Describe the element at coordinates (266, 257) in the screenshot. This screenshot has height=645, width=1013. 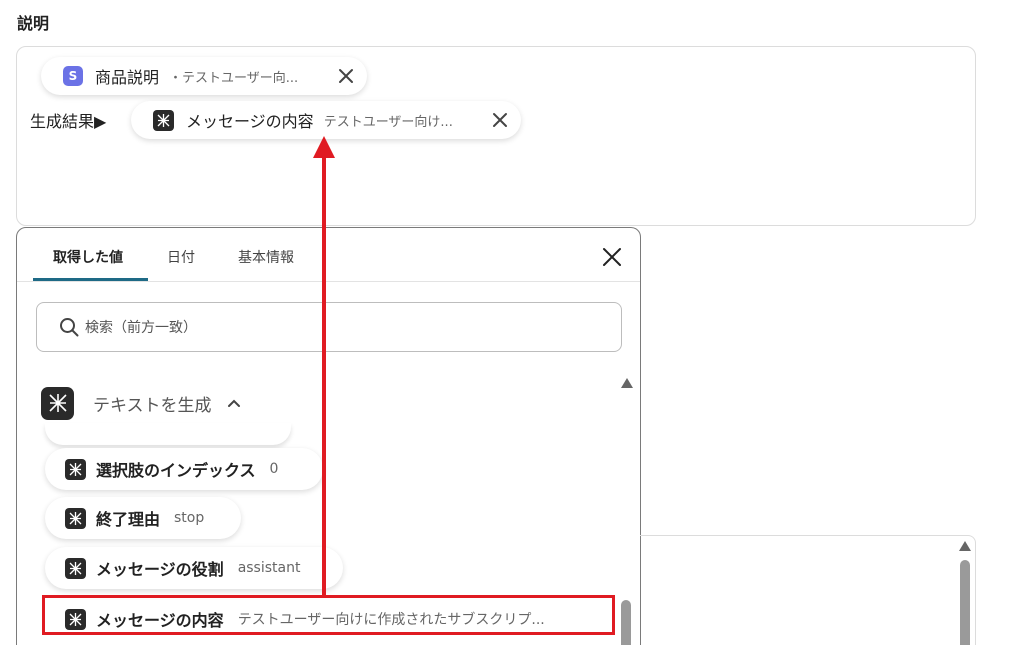
I see `tab-basic-info: 基本情報` at that location.